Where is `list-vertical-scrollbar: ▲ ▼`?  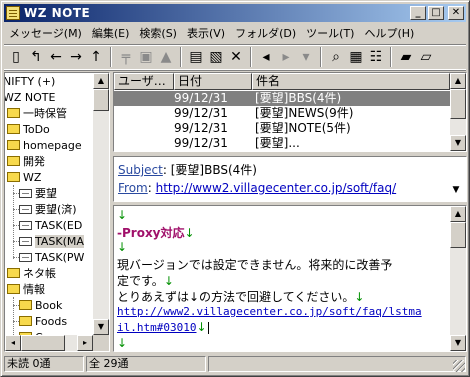
list-vertical-scrollbar: ▲ ▼ is located at coordinates (458, 112).